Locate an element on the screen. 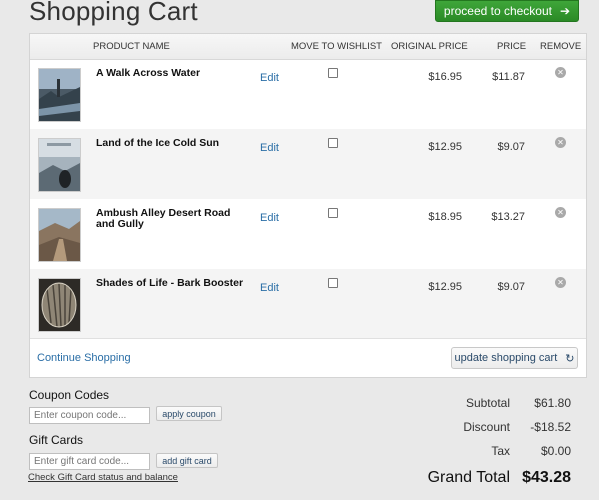 The height and width of the screenshot is (500, 599). grand-total-value: $43.28 is located at coordinates (546, 477).